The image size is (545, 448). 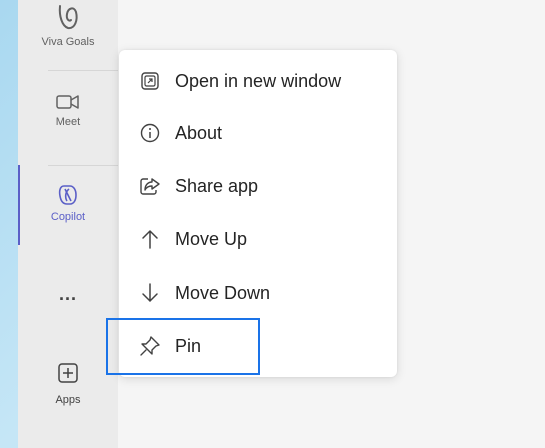 I want to click on rail-item-label: Viva Goals, so click(x=68, y=42).